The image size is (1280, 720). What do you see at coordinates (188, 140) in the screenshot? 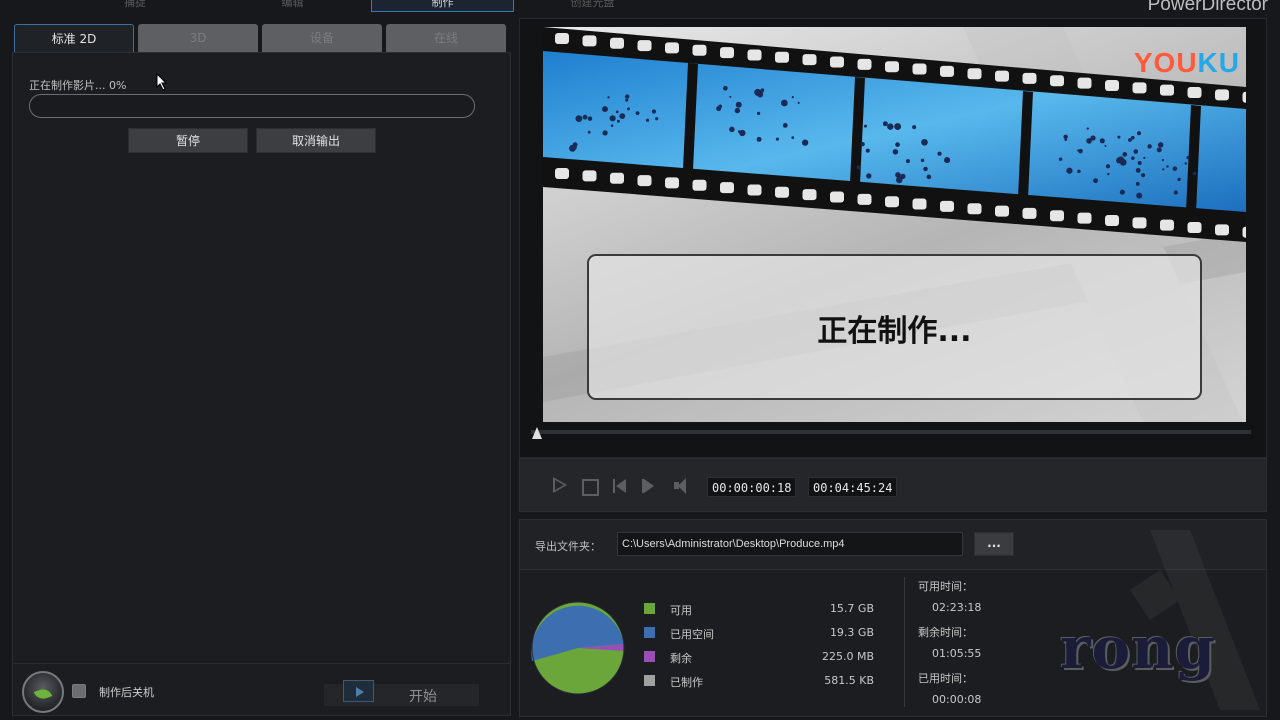
I see `pause-button: 暂停` at bounding box center [188, 140].